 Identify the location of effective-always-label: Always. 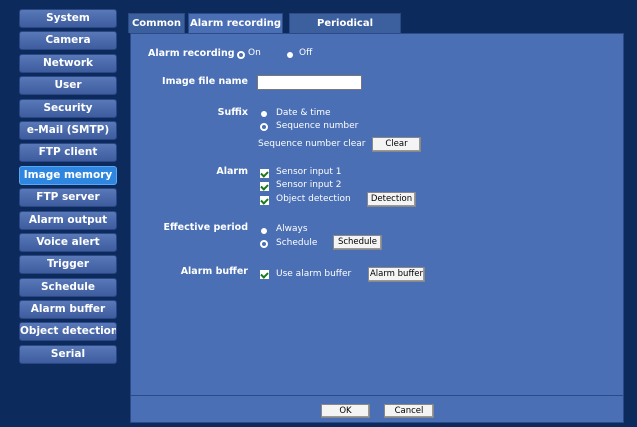
(292, 229).